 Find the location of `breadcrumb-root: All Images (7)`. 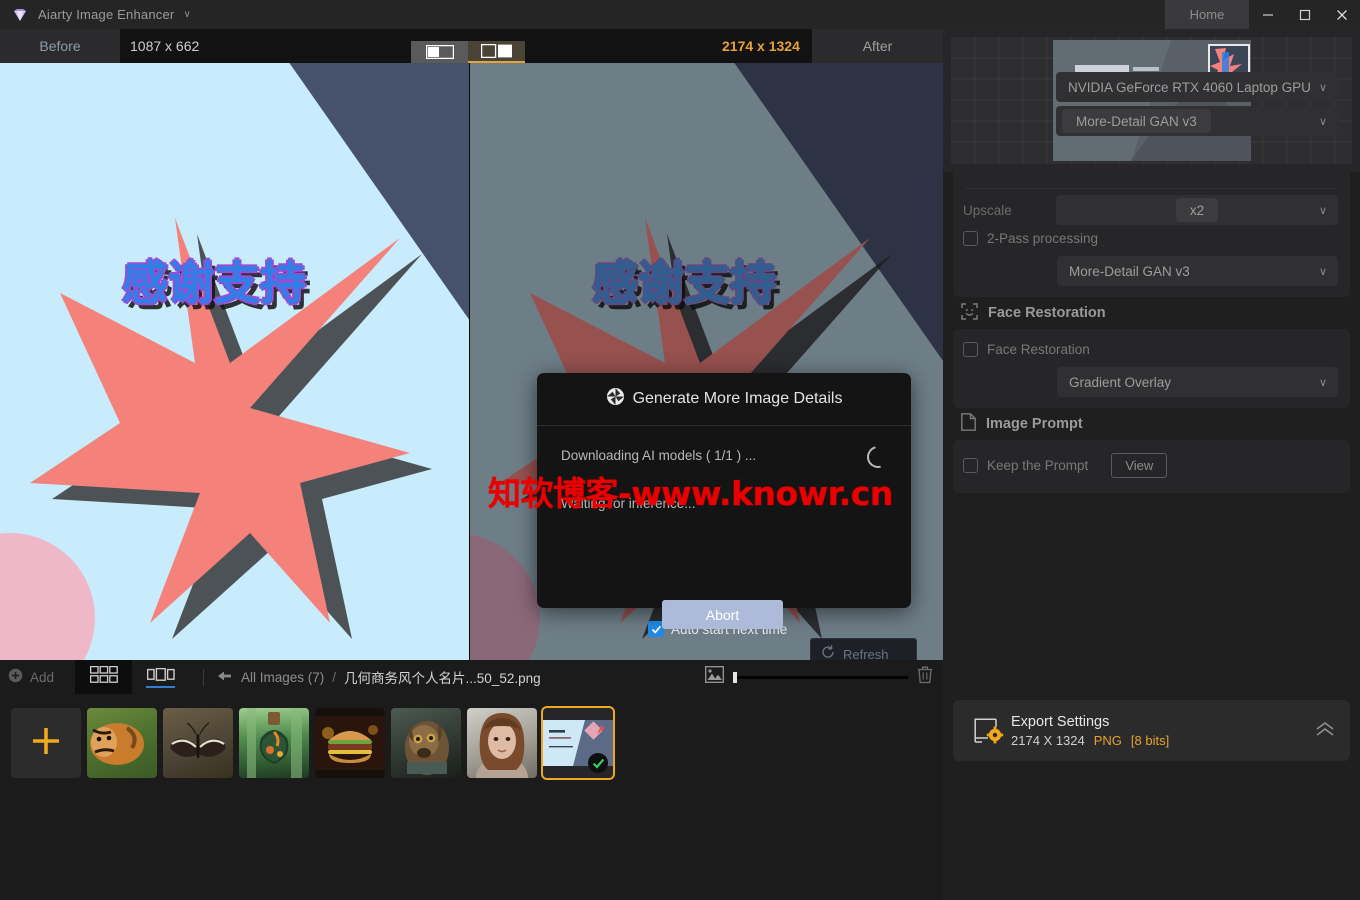

breadcrumb-root: All Images (7) is located at coordinates (282, 677).